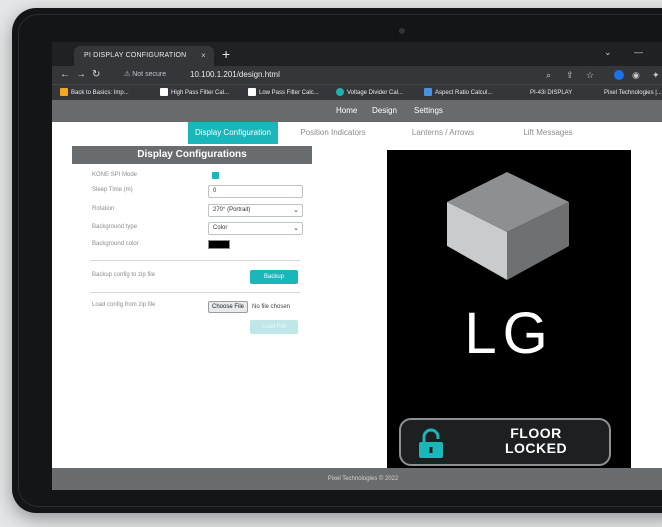 The width and height of the screenshot is (662, 527). What do you see at coordinates (548, 133) in the screenshot?
I see `tab-lift-messages: Lift Messages` at bounding box center [548, 133].